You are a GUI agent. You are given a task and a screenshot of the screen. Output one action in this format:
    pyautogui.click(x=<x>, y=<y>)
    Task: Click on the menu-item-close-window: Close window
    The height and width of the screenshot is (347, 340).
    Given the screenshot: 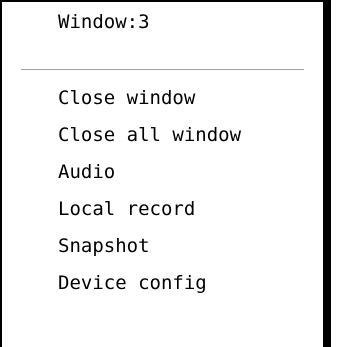 What is the action you would take?
    pyautogui.click(x=162, y=98)
    